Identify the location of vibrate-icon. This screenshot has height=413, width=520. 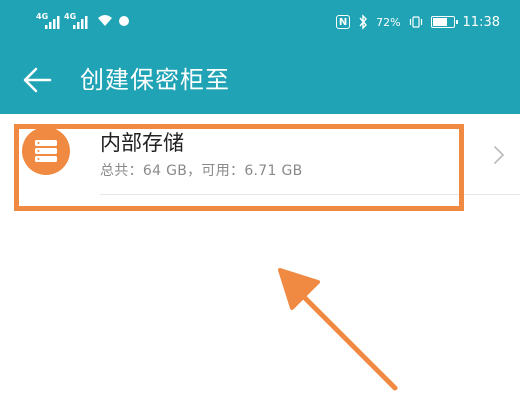
(415, 22).